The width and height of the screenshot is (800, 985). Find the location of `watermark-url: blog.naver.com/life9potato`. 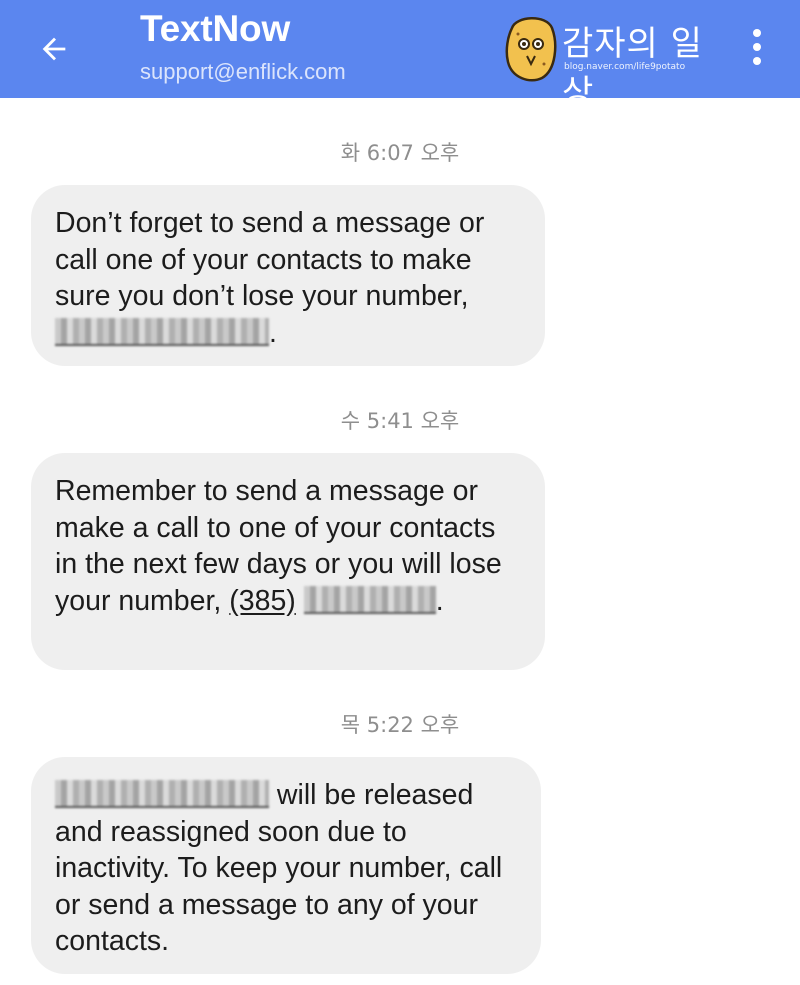

watermark-url: blog.naver.com/life9potato is located at coordinates (625, 67).